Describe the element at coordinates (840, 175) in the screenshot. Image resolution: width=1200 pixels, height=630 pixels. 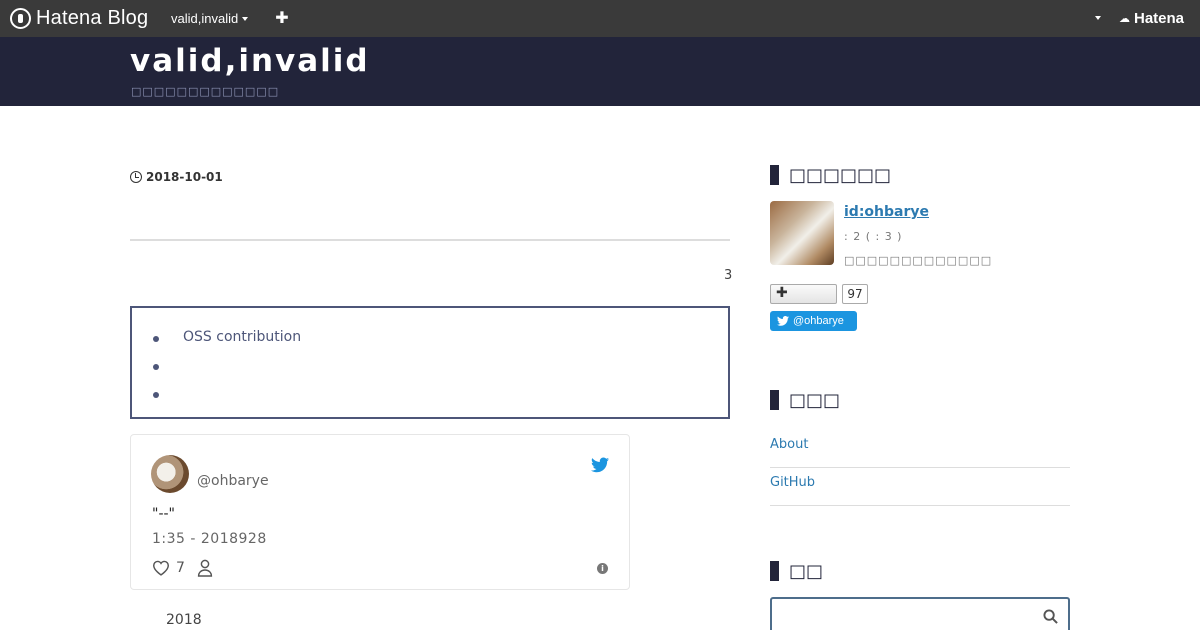
I see `profile-title-text: □□□□□□` at that location.